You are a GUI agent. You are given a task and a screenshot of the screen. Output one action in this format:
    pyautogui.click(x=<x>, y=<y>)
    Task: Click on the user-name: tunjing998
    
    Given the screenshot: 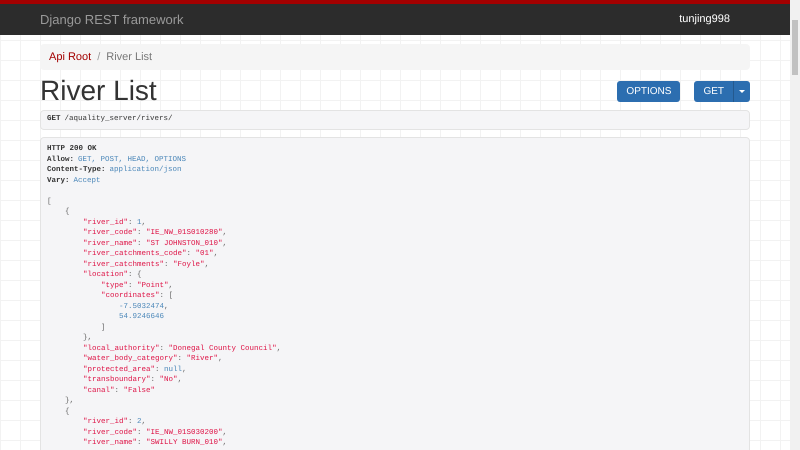 What is the action you would take?
    pyautogui.click(x=704, y=19)
    